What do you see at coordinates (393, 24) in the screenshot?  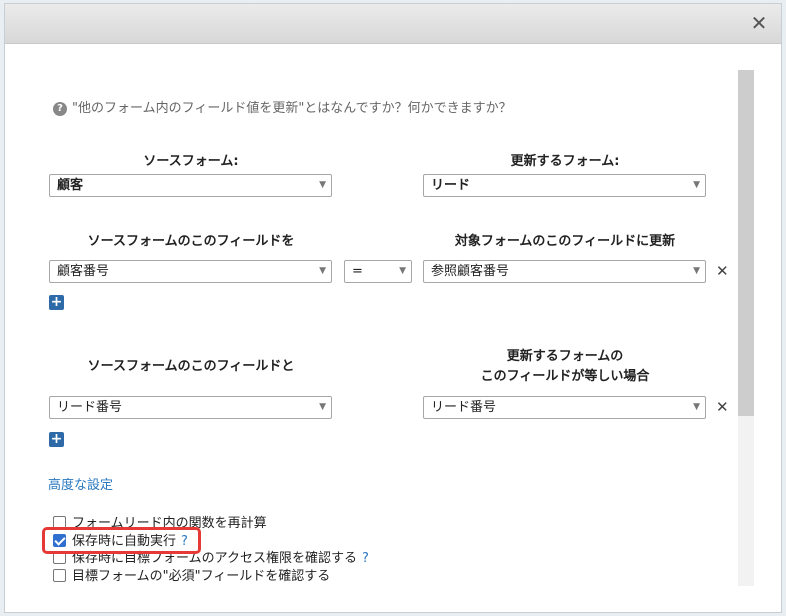 I see `dialog-titlebar: ✕` at bounding box center [393, 24].